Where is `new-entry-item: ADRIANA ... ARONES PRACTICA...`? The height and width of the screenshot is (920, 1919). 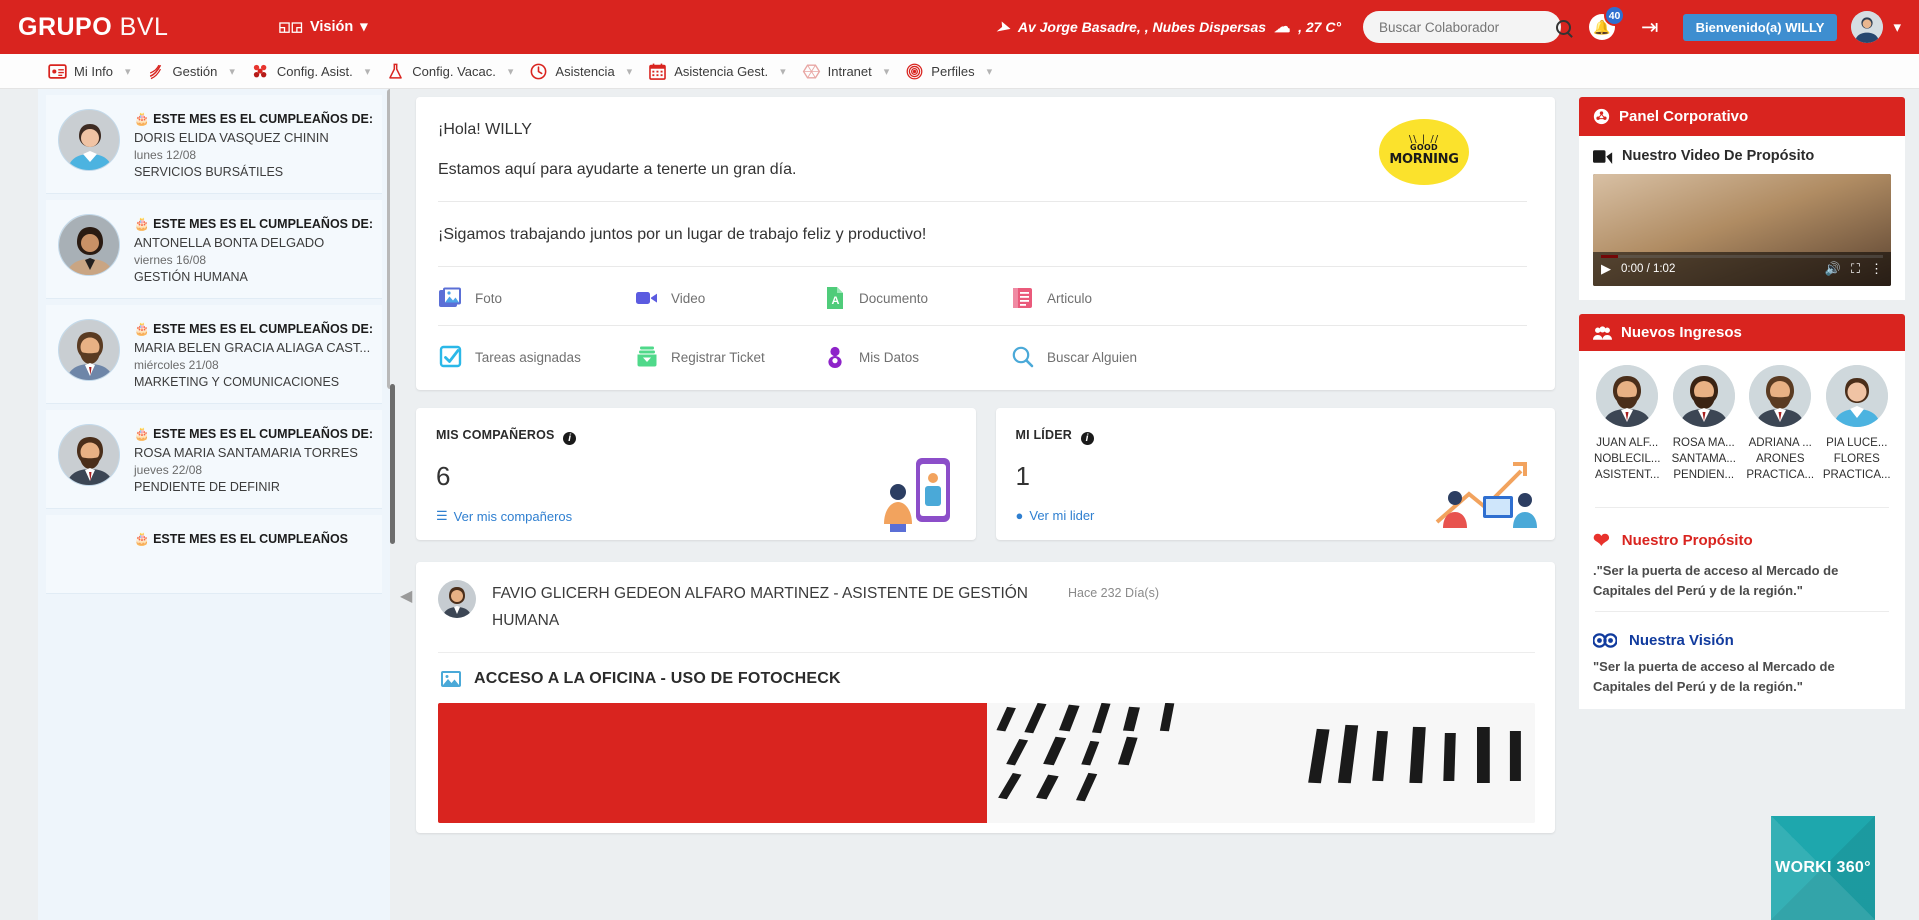 new-entry-item: ADRIANA ... ARONES PRACTICA... is located at coordinates (1780, 424).